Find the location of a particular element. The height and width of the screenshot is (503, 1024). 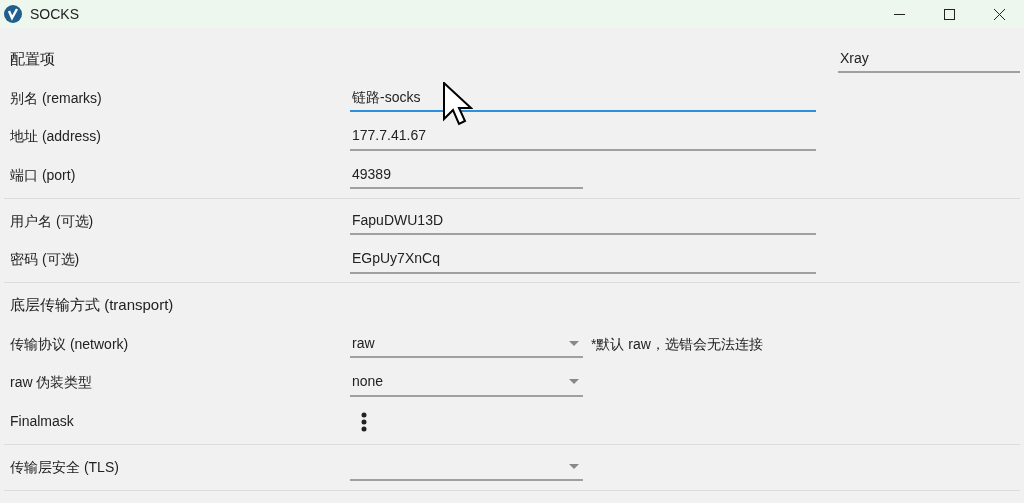

window-title: SOCKS is located at coordinates (54, 14).